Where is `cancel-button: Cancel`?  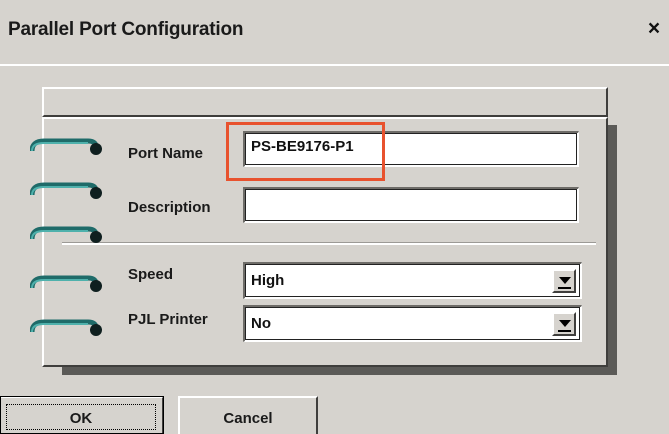 cancel-button: Cancel is located at coordinates (248, 415).